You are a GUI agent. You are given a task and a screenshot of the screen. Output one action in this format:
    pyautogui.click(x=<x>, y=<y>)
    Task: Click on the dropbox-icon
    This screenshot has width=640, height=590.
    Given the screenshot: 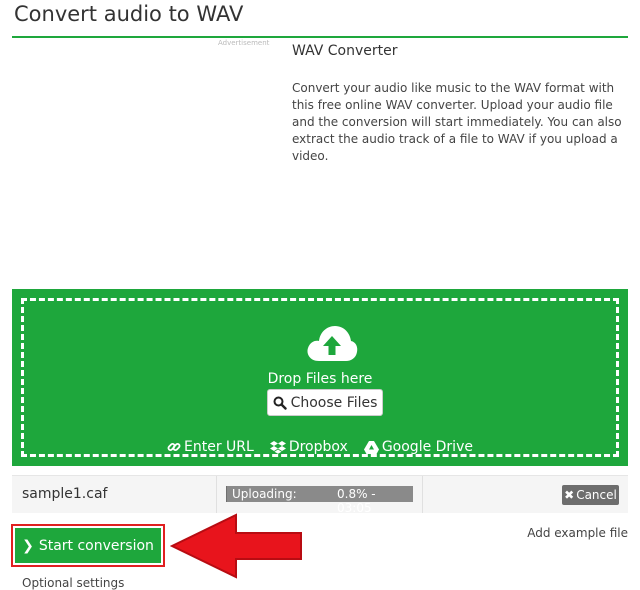 What is the action you would take?
    pyautogui.click(x=277, y=447)
    